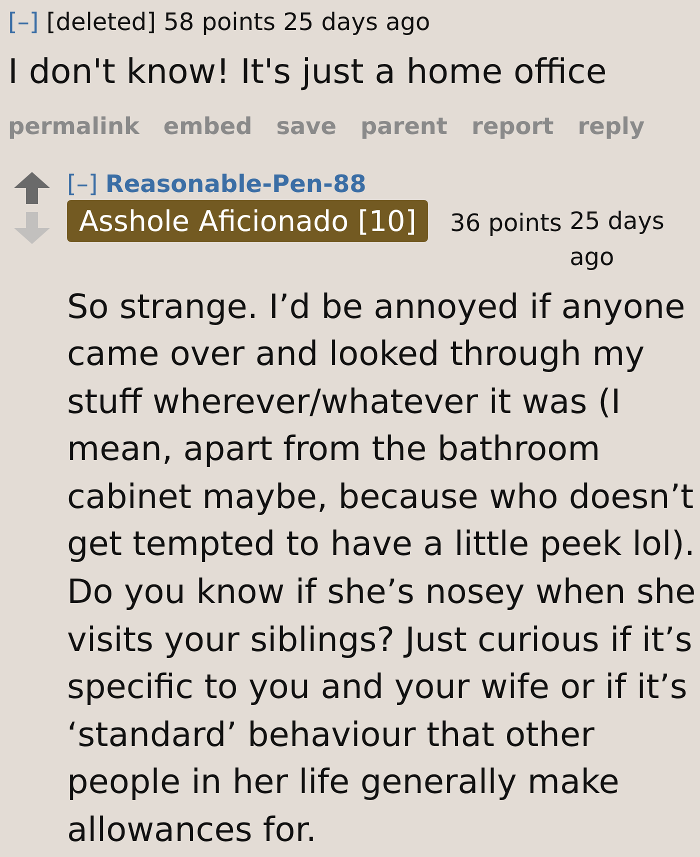 This screenshot has height=857, width=700. What do you see at coordinates (32, 188) in the screenshot?
I see `up-arrow-icon` at bounding box center [32, 188].